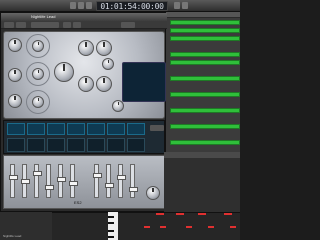  I want to click on compare-button, so click(21, 25).